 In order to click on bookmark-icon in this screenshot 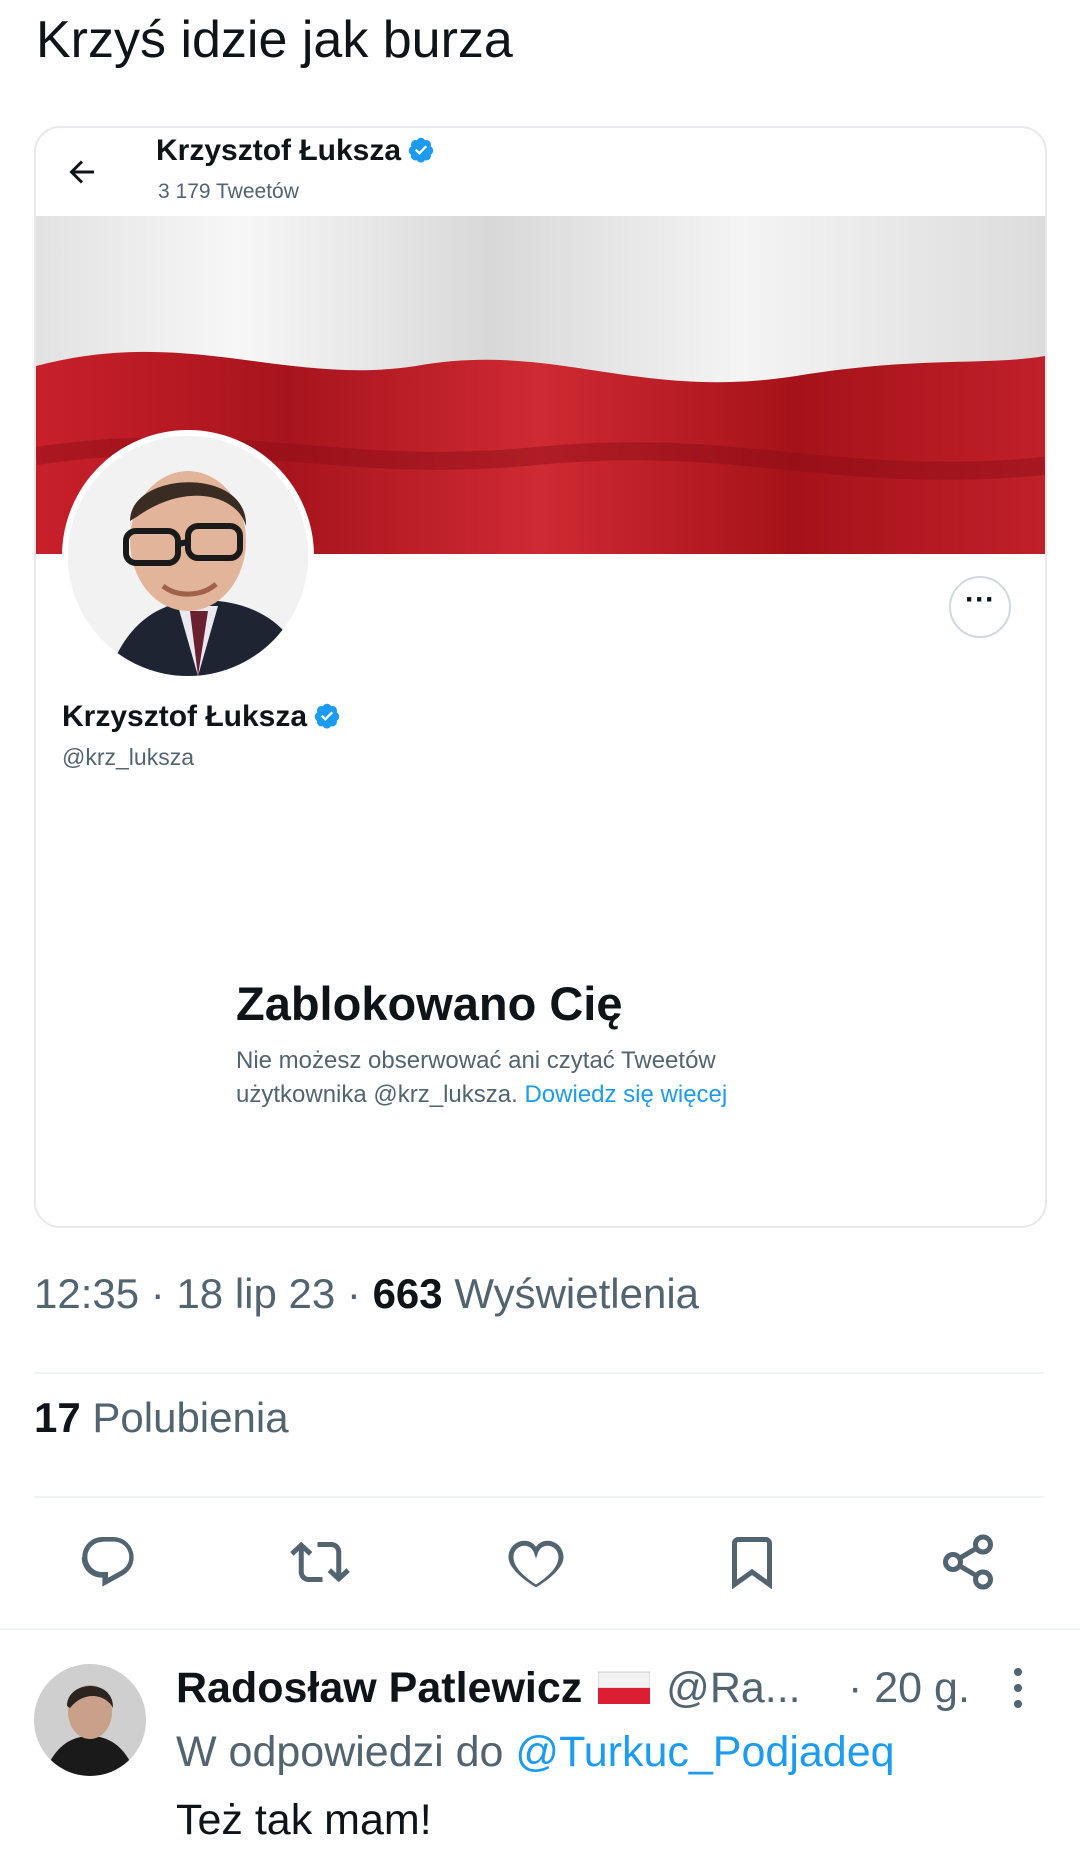, I will do `click(752, 1562)`.